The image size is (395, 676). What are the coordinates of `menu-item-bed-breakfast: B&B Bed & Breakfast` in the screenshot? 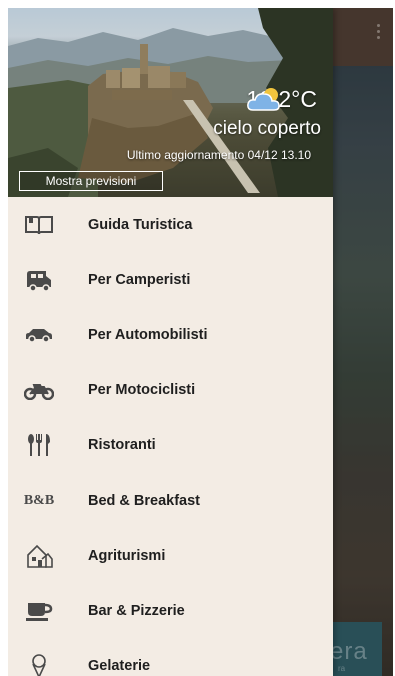 It's located at (170, 500).